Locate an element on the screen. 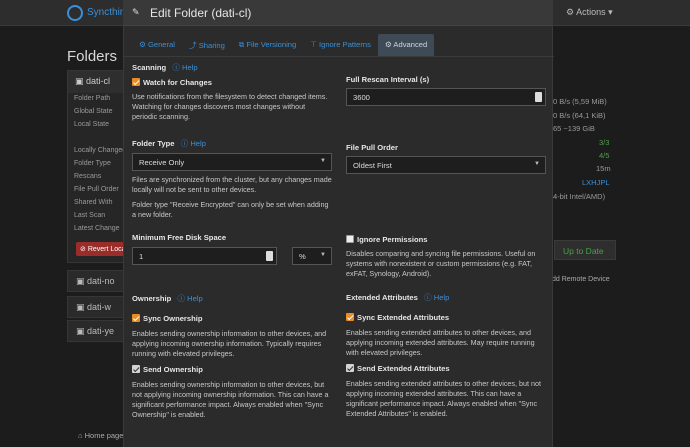 The image size is (690, 447). actions-menu: ⚙ Actions ▾ is located at coordinates (589, 12).